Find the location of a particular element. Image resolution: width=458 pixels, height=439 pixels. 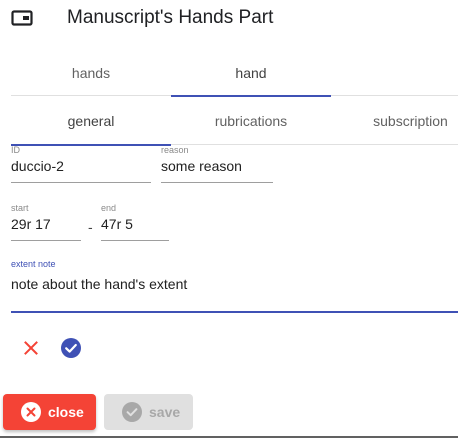

close-button: close is located at coordinates (49, 412).